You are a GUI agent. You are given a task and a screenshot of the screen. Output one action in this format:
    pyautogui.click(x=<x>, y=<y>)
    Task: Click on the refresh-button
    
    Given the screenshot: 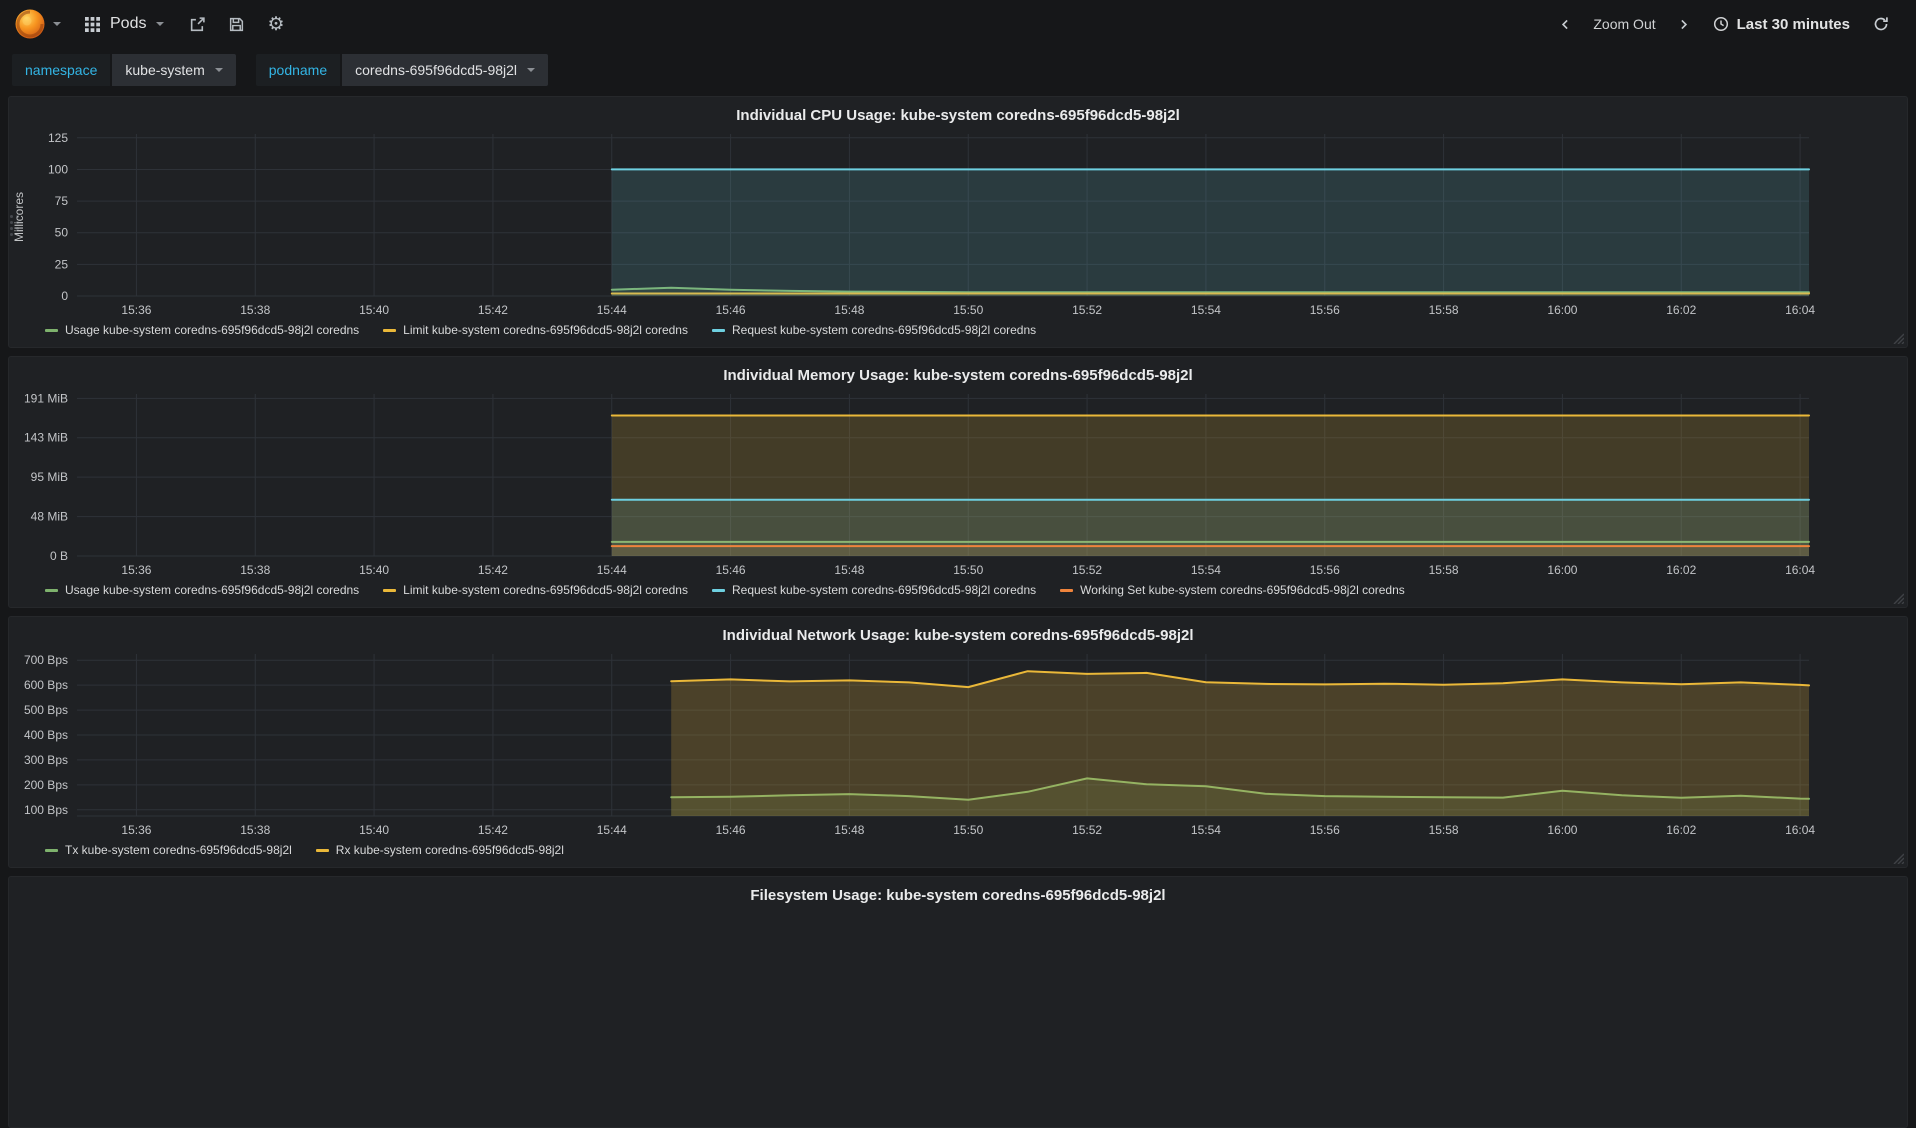 What is the action you would take?
    pyautogui.click(x=1881, y=24)
    